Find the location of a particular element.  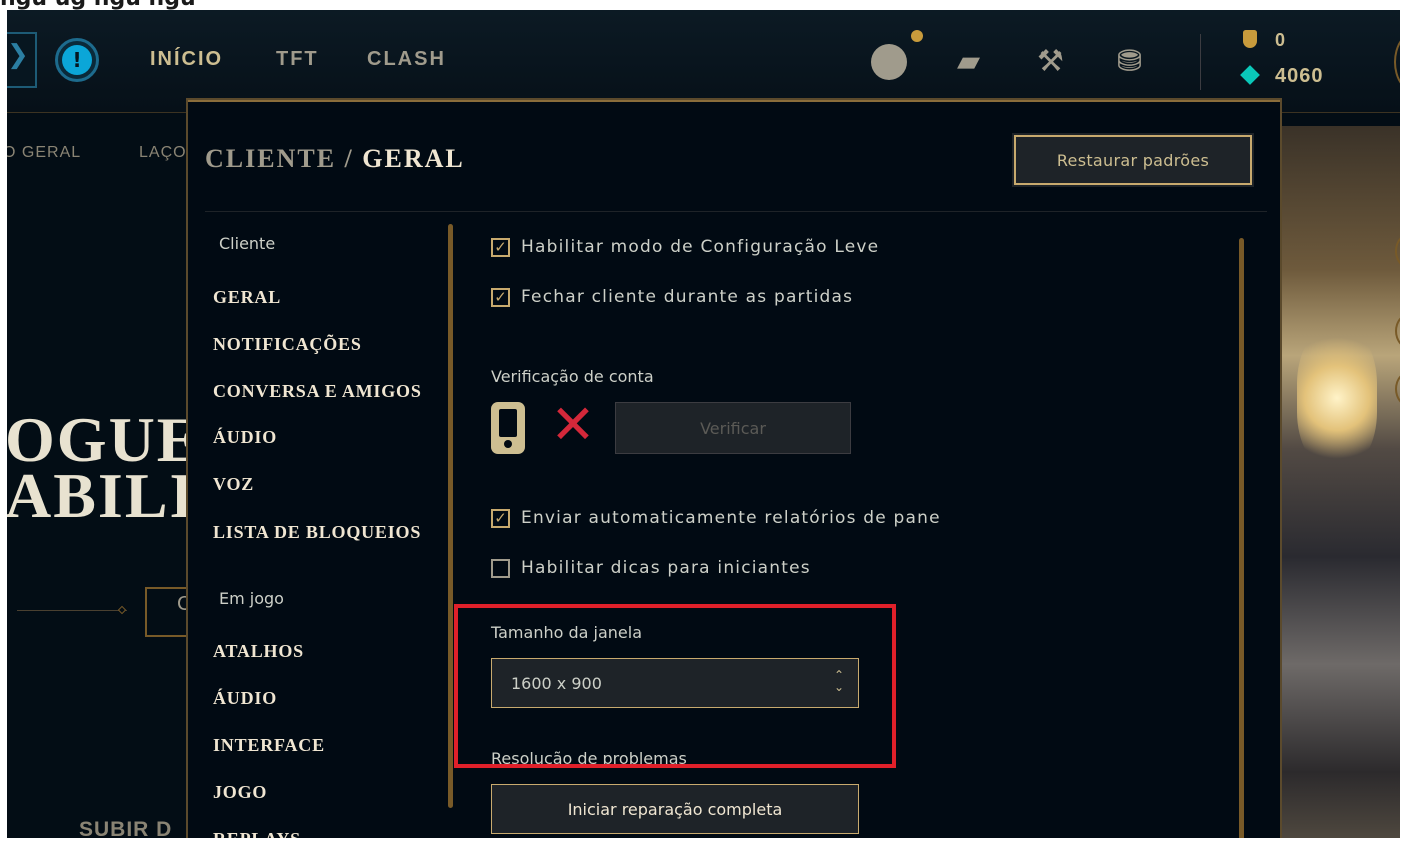

champion-splash-art is located at coordinates (1339, 485).